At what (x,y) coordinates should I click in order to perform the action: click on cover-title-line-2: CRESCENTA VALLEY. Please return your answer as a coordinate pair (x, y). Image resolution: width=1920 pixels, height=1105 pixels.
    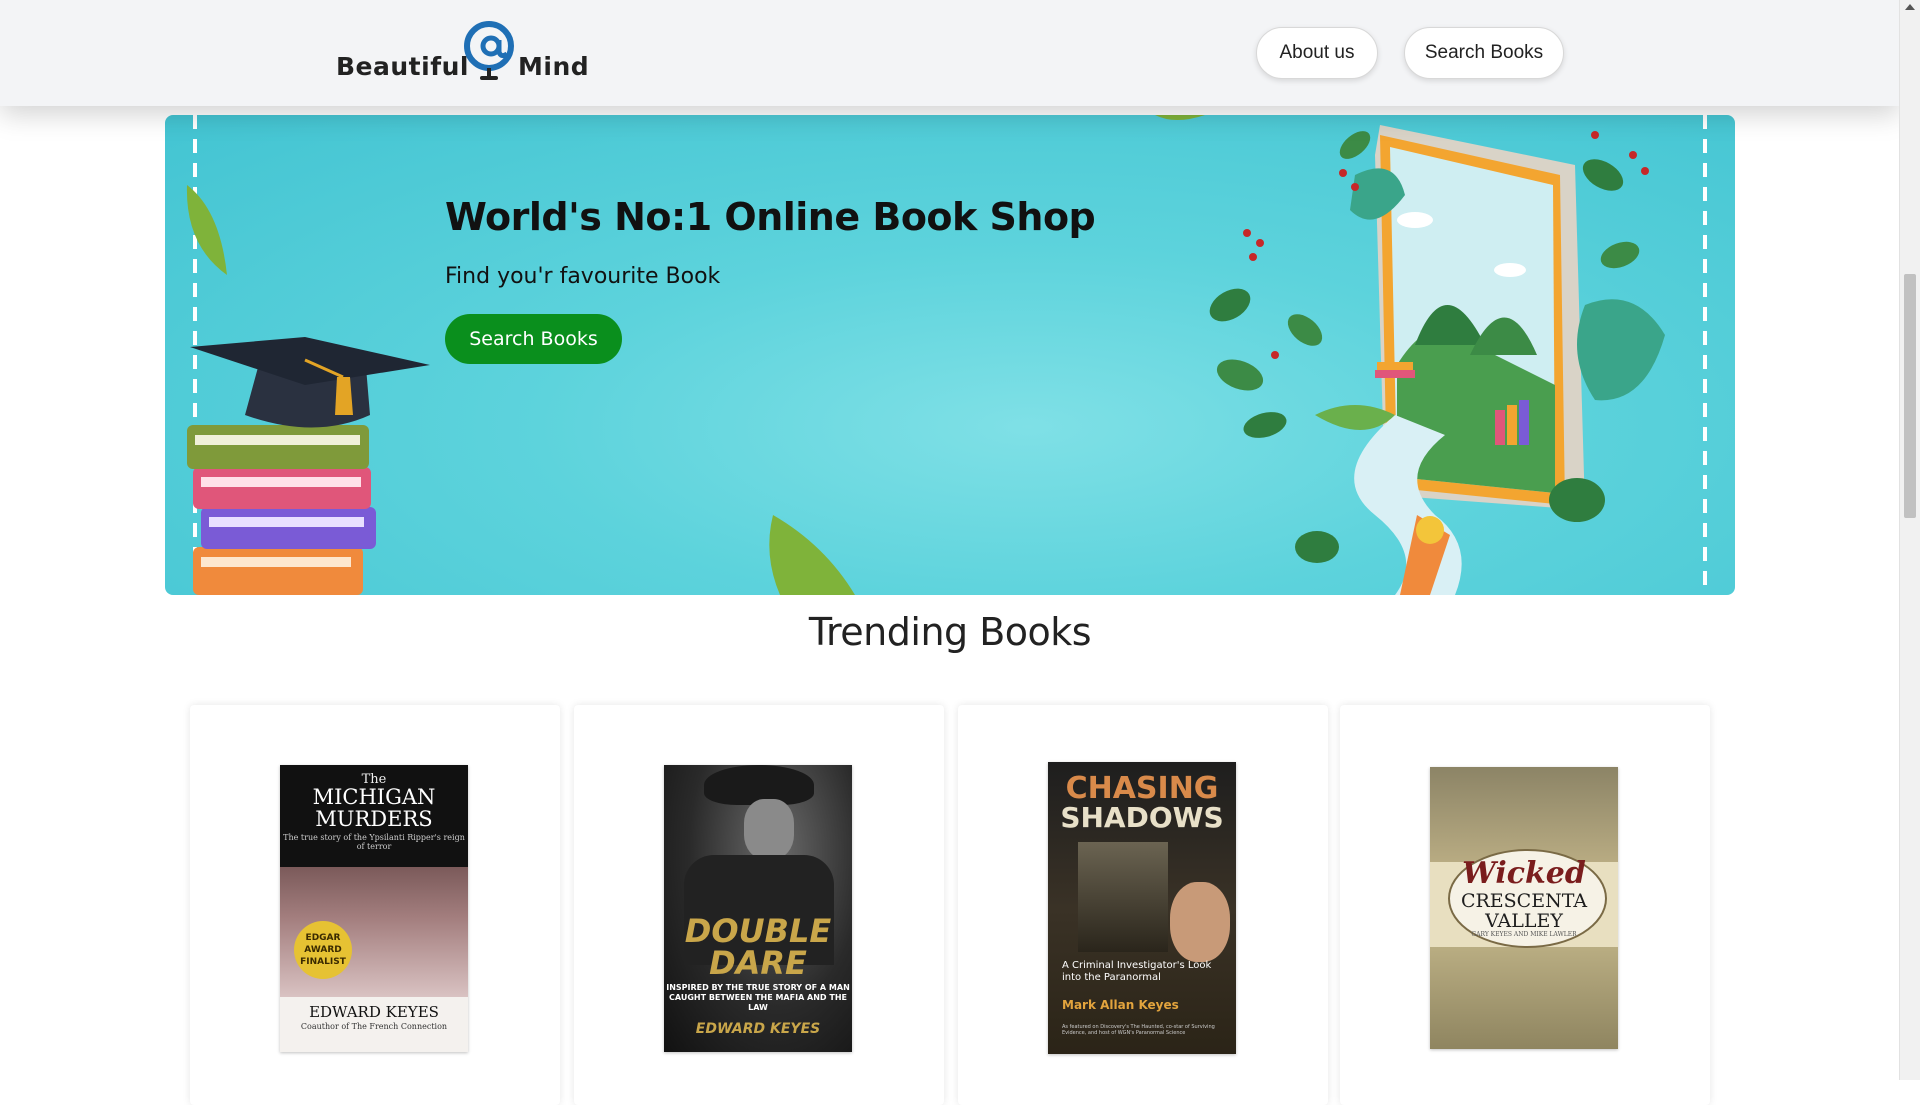
    Looking at the image, I should click on (1524, 911).